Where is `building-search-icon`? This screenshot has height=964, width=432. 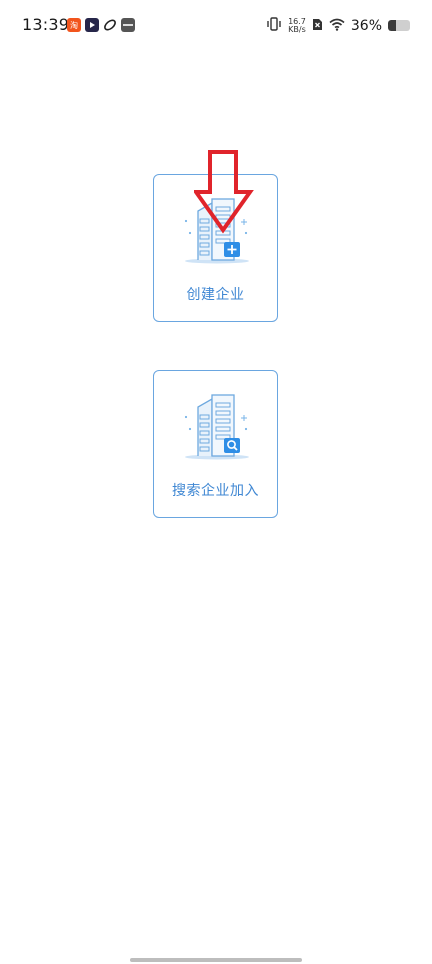
building-search-icon is located at coordinates (216, 427).